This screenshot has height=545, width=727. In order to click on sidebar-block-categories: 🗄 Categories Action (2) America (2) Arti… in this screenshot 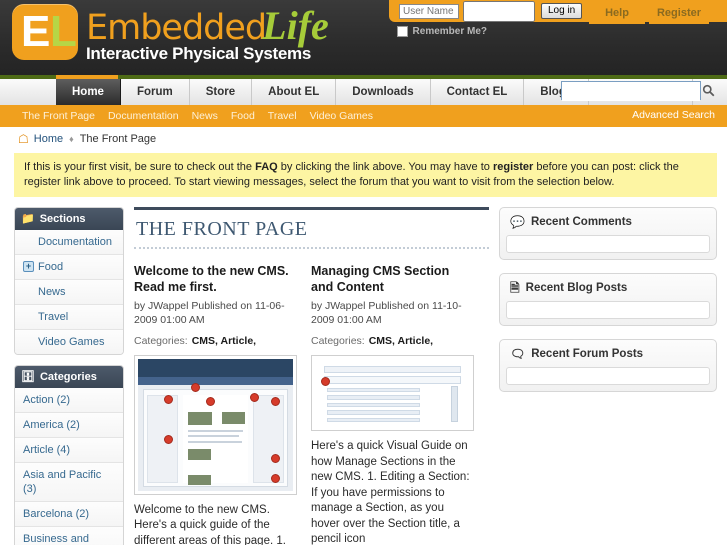, I will do `click(69, 455)`.